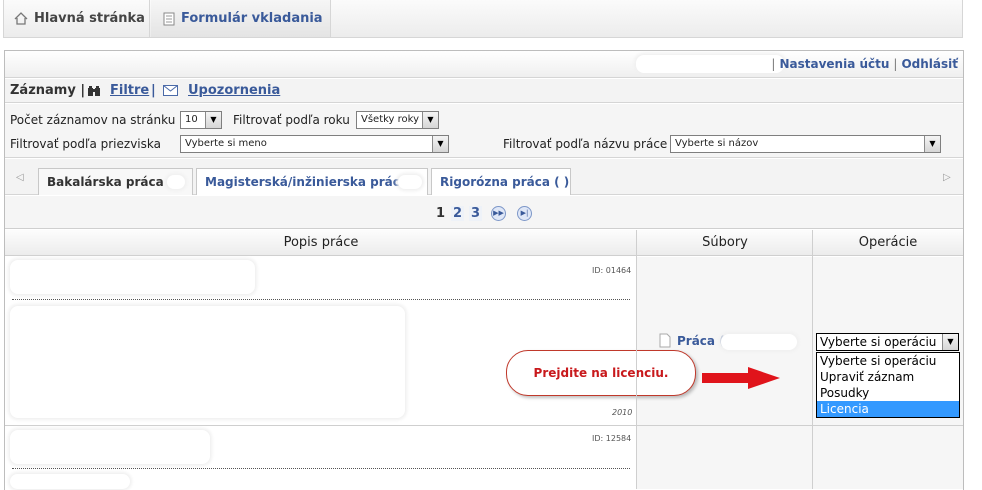 Image resolution: width=982 pixels, height=490 pixels. What do you see at coordinates (321, 242) in the screenshot?
I see `header-description: Popis práce` at bounding box center [321, 242].